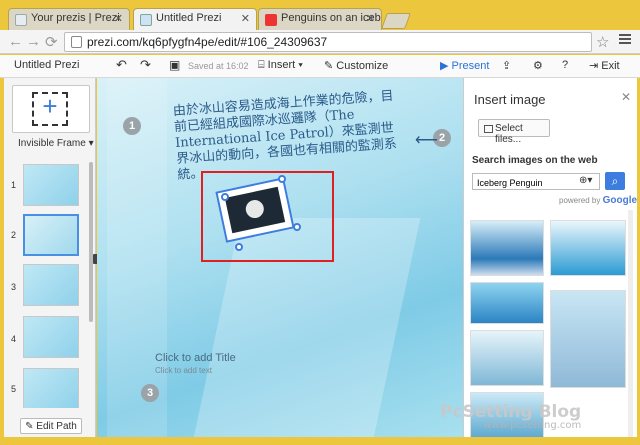  I want to click on tab-your-prezis: Your prezis | Prezi ✕, so click(69, 19).